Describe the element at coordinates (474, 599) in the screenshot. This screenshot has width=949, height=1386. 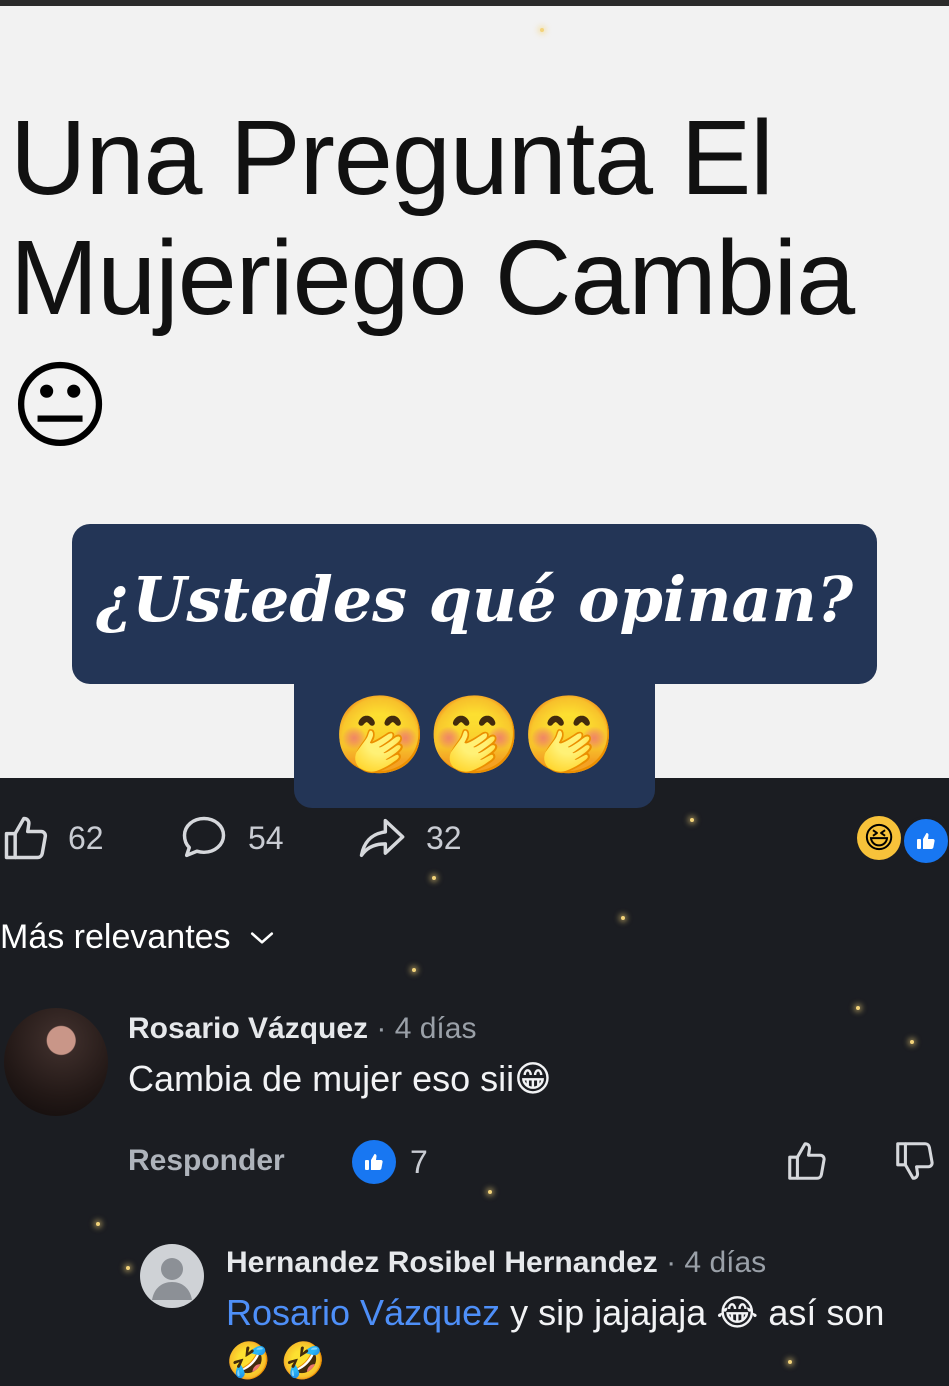
I see `overlay-question: ¿Ustedes qué opinan?` at that location.